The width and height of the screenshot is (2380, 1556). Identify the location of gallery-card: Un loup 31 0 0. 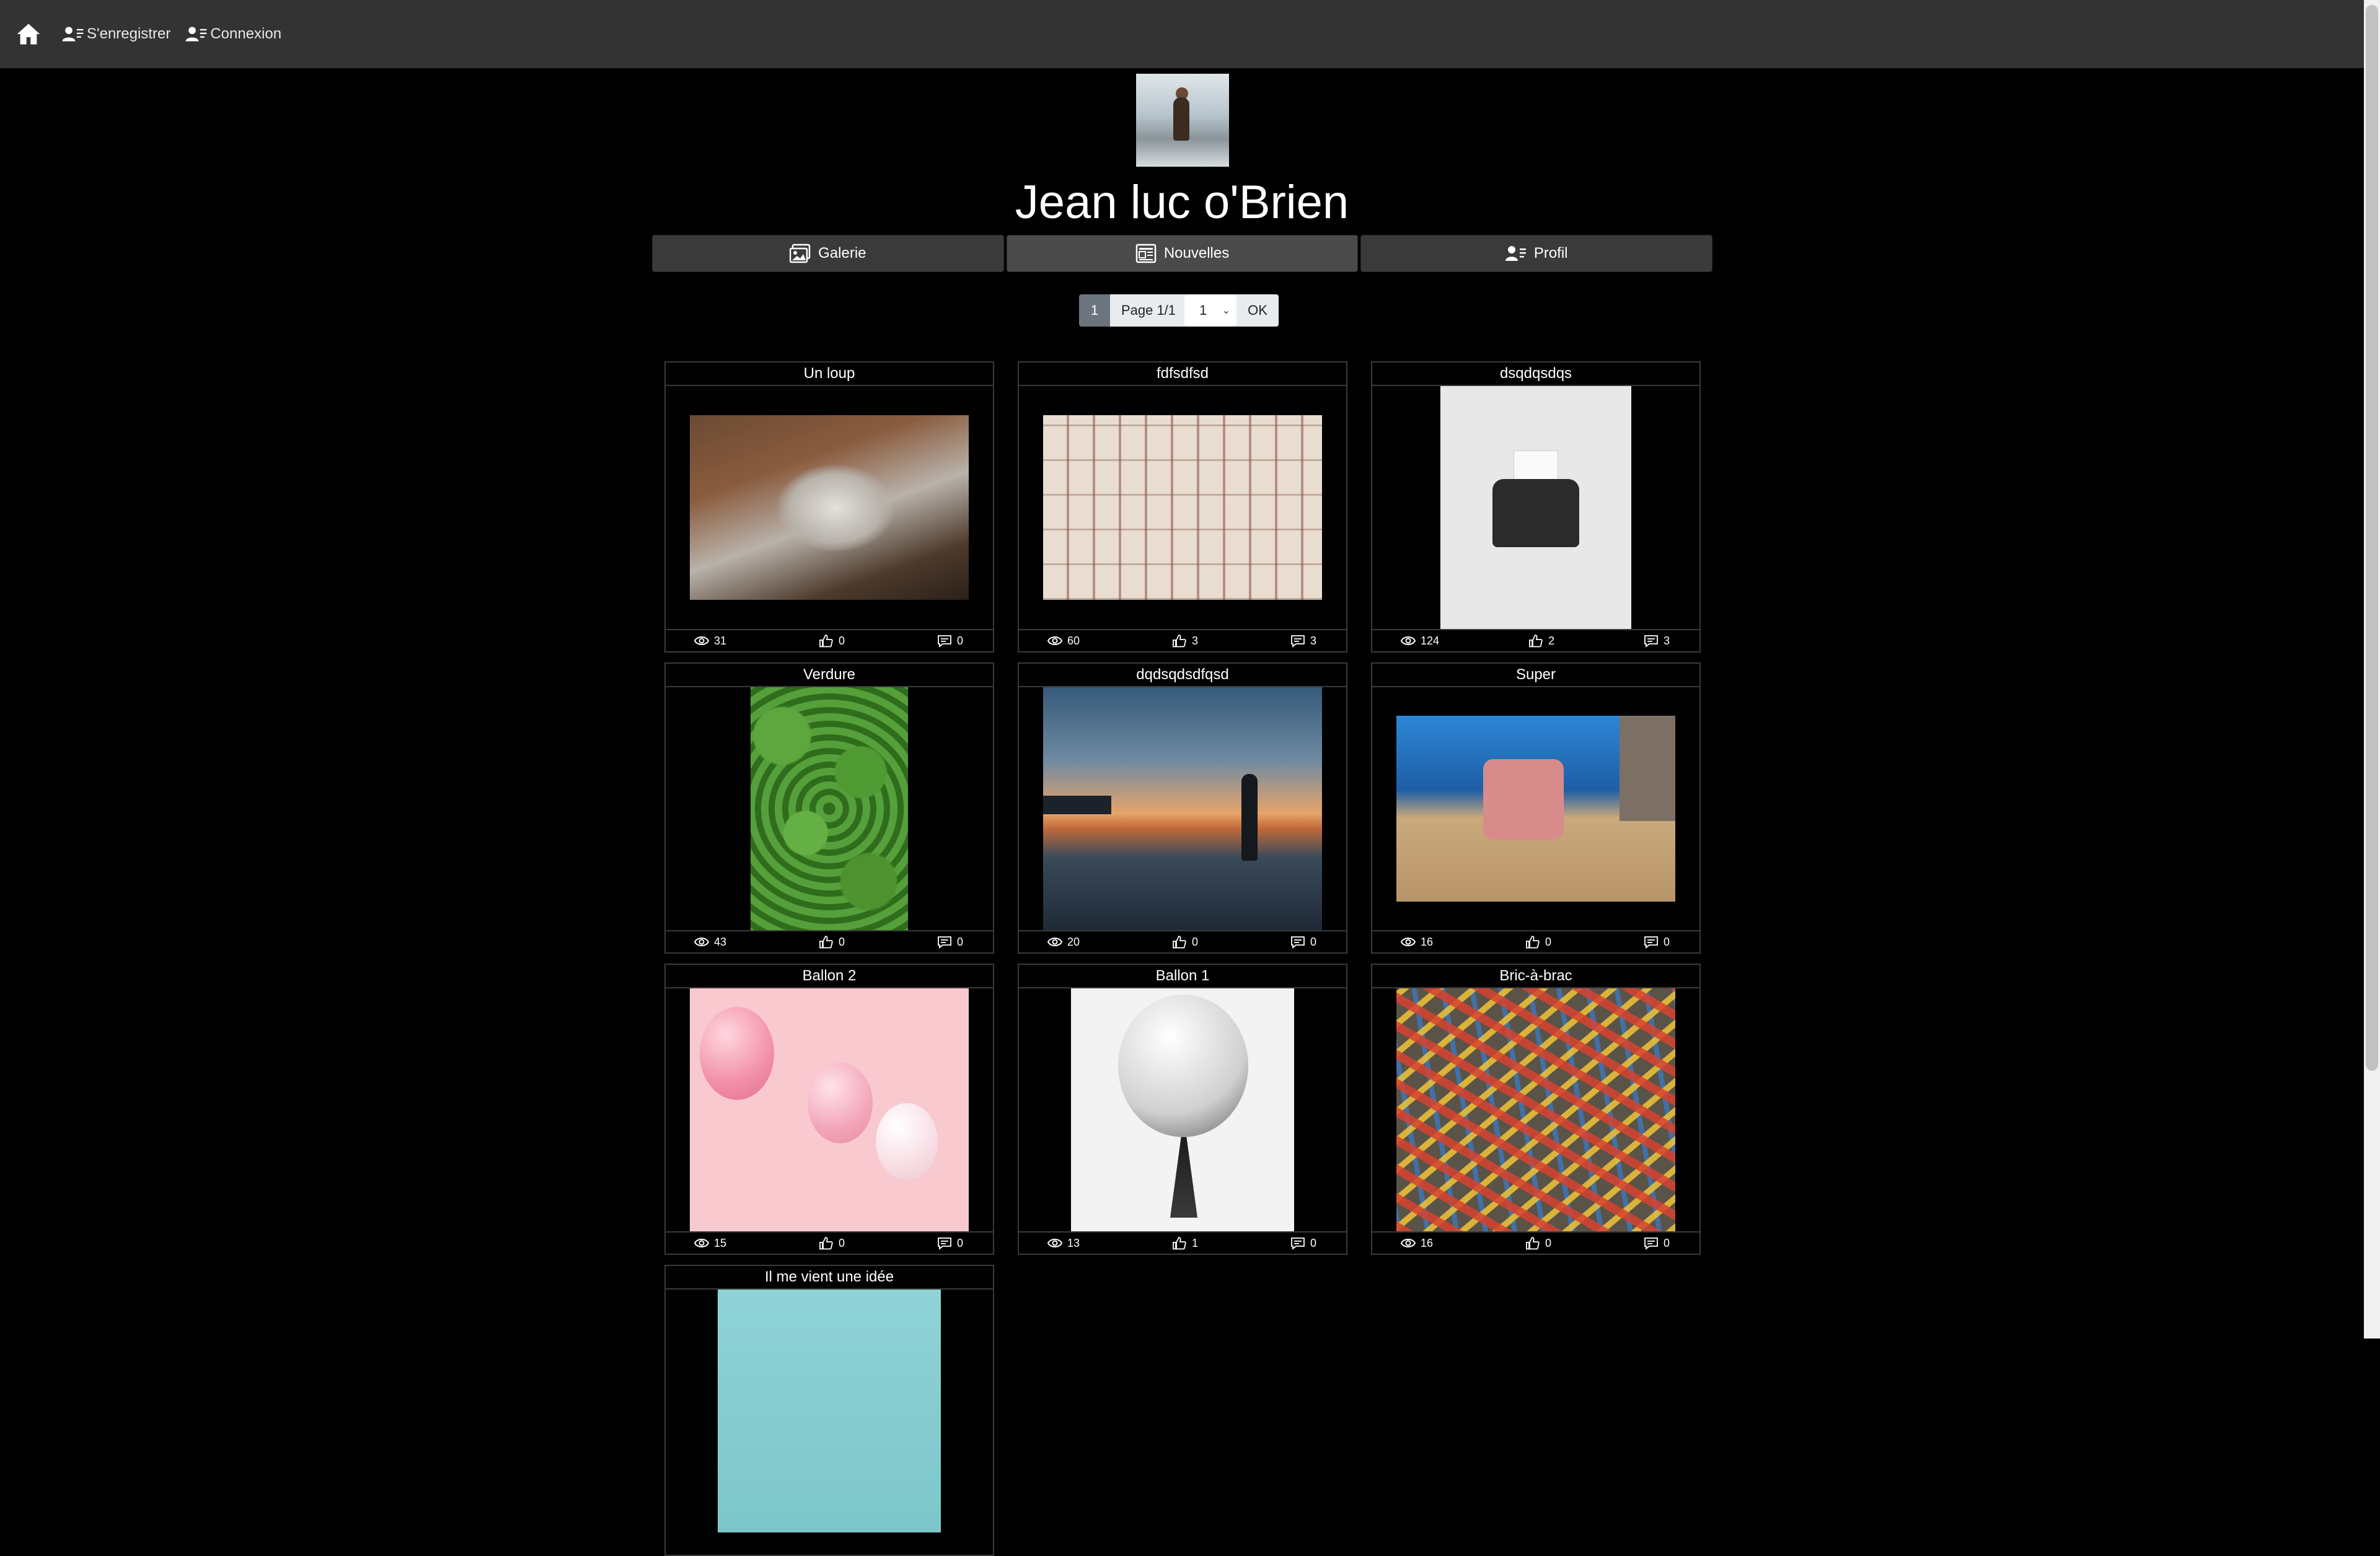
(829, 507).